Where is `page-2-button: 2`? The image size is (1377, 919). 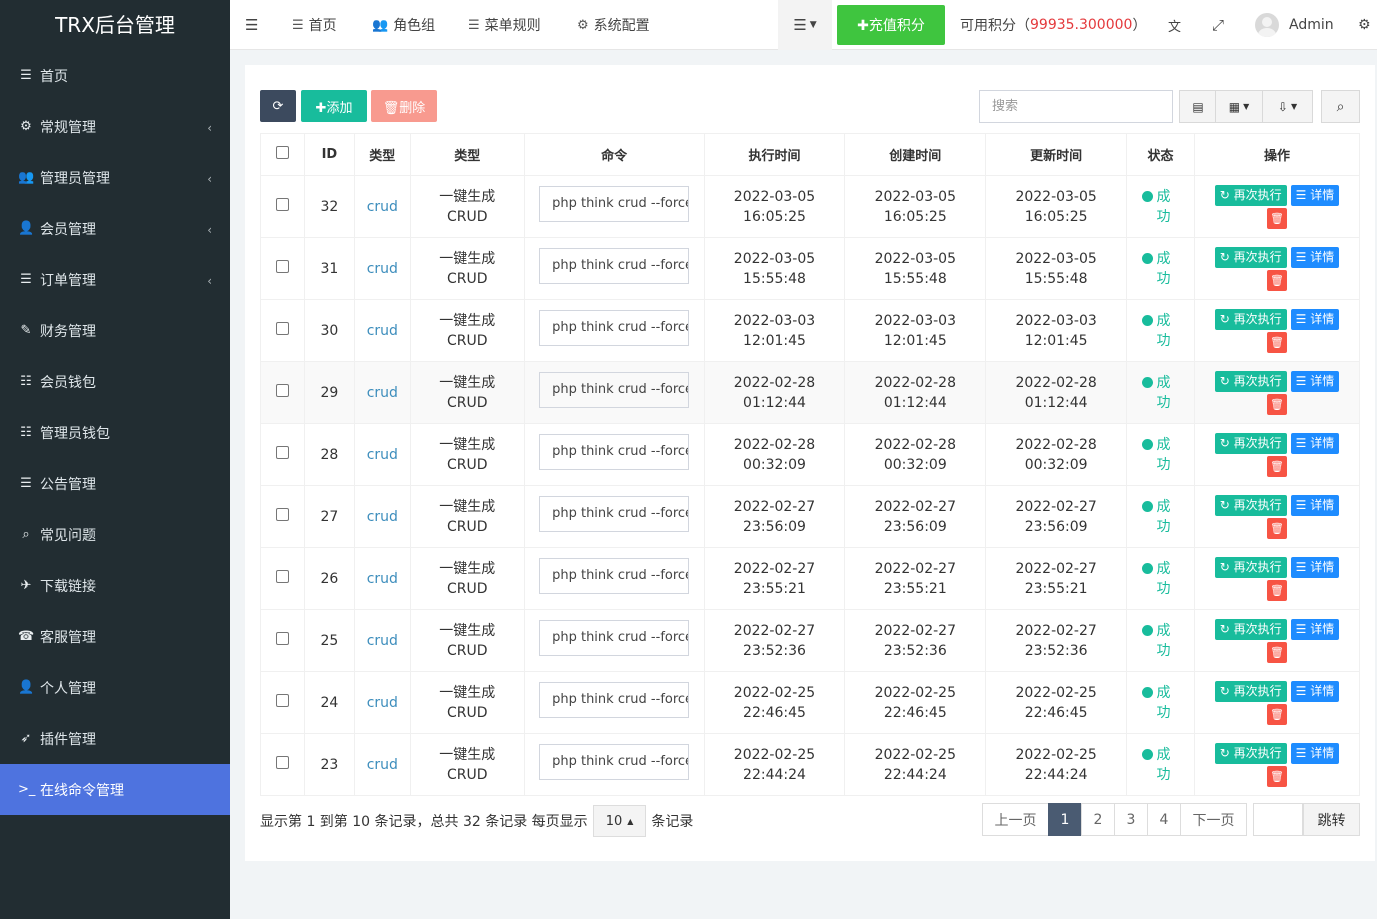 page-2-button: 2 is located at coordinates (1098, 819).